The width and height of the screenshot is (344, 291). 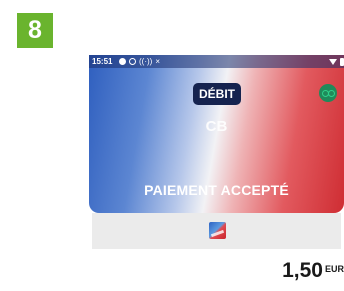 What do you see at coordinates (216, 126) in the screenshot?
I see `card-network-label: CB` at bounding box center [216, 126].